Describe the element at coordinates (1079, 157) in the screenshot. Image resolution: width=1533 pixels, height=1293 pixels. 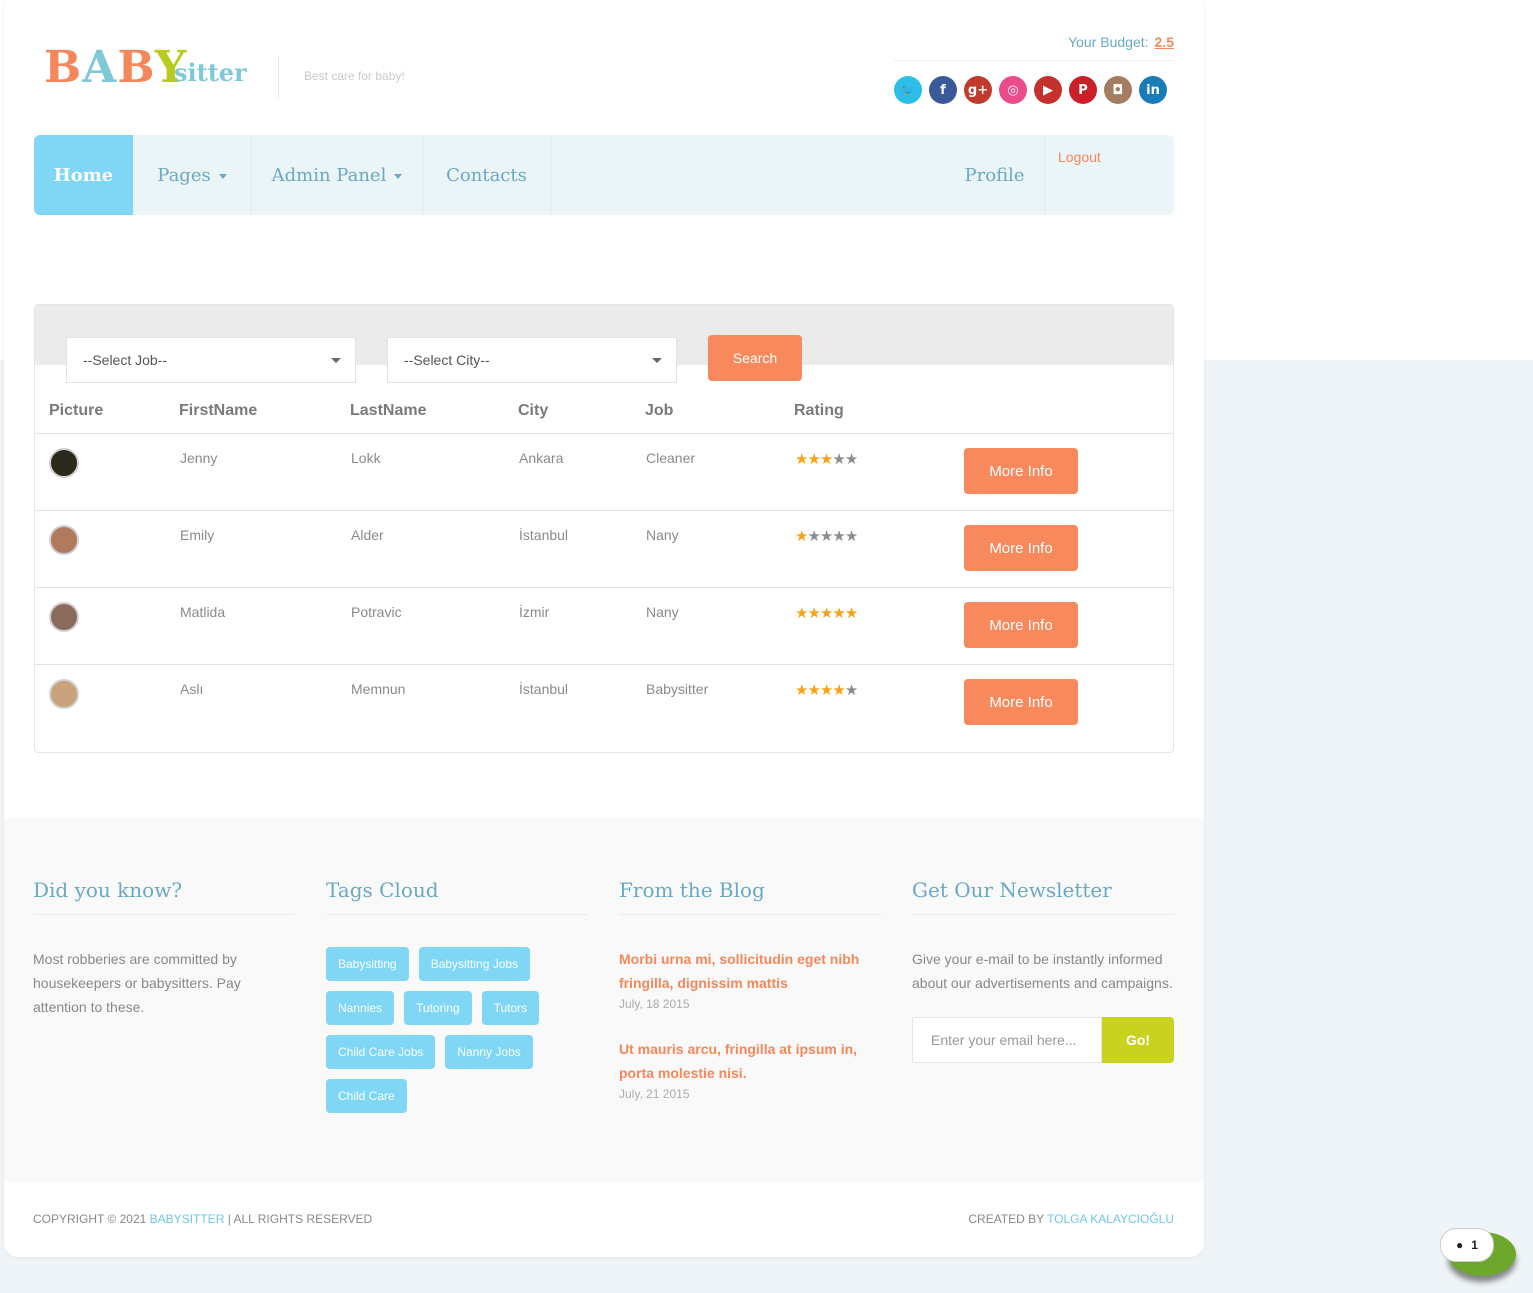
I see `logout-link: Logout` at that location.